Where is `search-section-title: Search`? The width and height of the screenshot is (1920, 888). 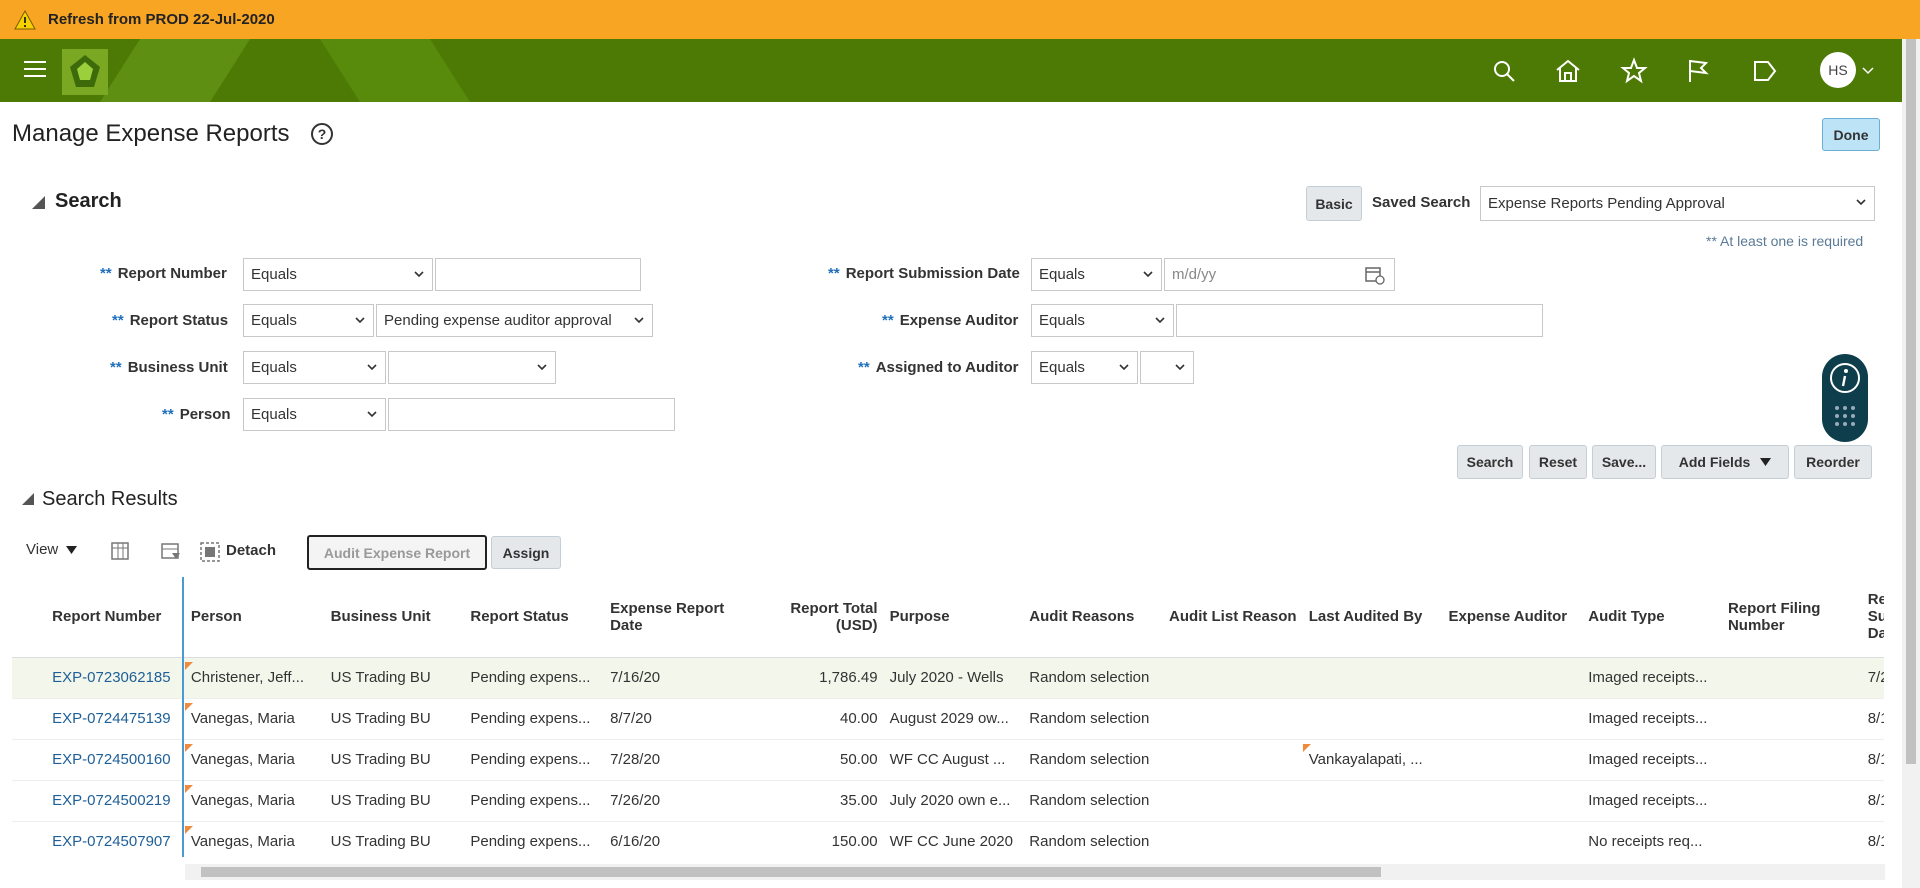 search-section-title: Search is located at coordinates (88, 201).